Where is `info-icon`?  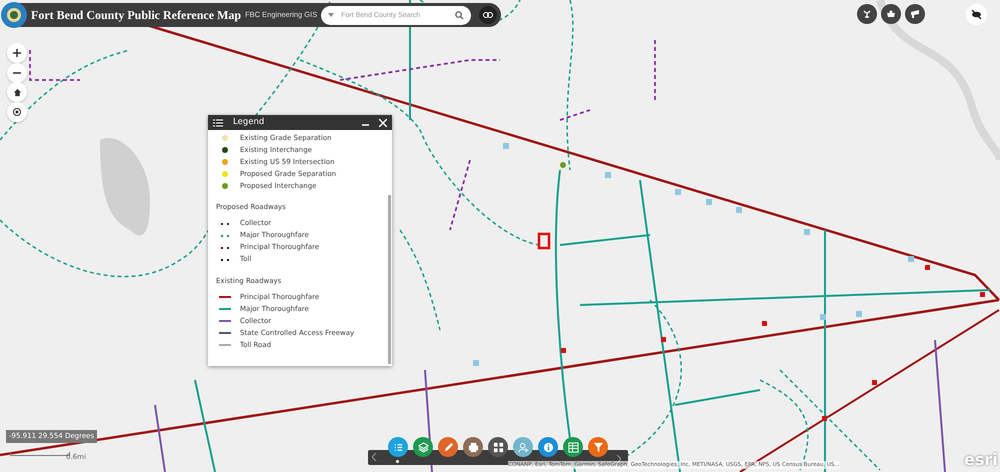 info-icon is located at coordinates (548, 447).